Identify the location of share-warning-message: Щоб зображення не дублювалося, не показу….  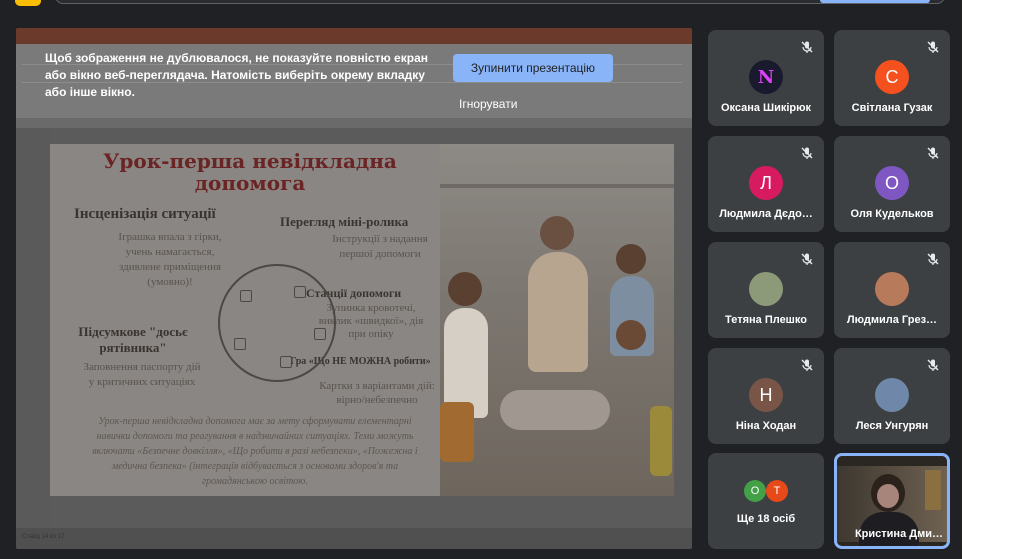
(236, 75).